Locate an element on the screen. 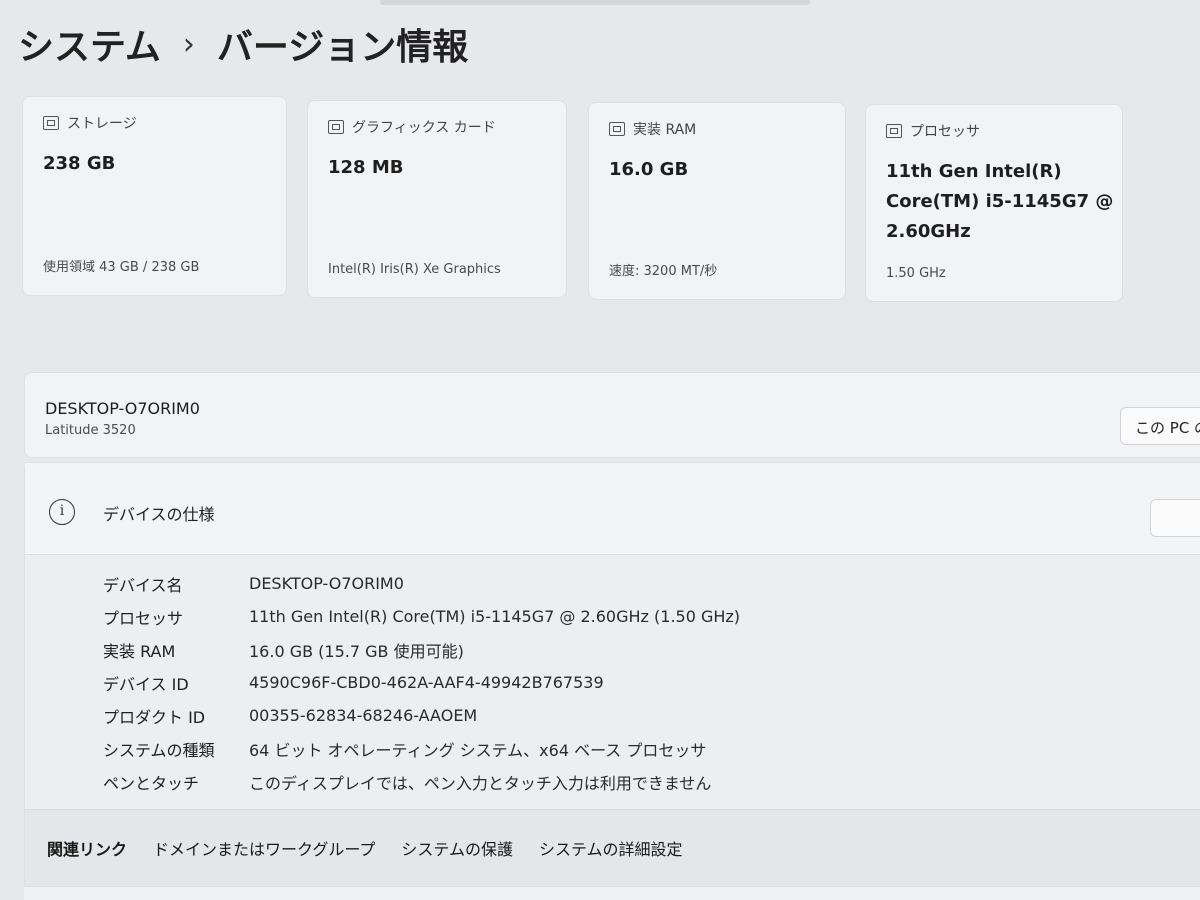 The image size is (1200, 900). spec-label: デバイス ID is located at coordinates (146, 684).